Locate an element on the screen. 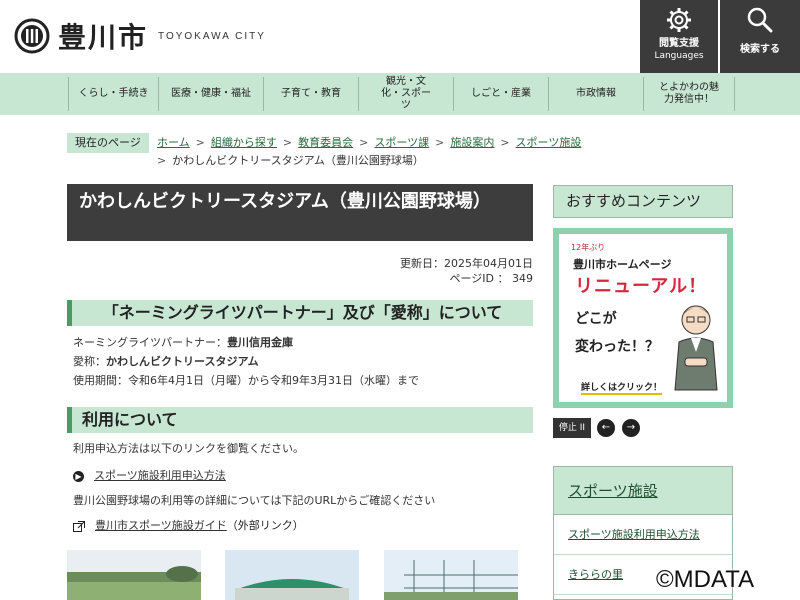 The width and height of the screenshot is (800, 600). arrow-right-icon: → is located at coordinates (631, 428).